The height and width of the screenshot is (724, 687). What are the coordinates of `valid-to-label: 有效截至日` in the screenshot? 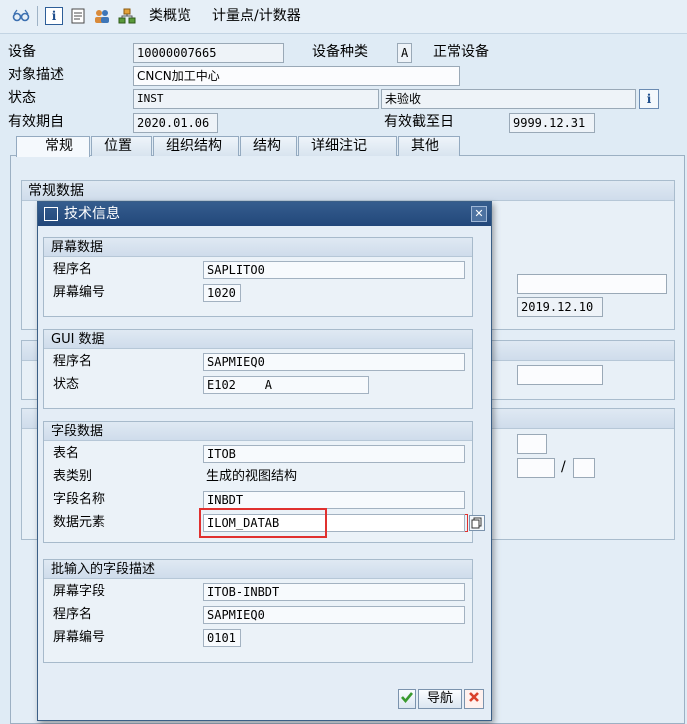 It's located at (419, 122).